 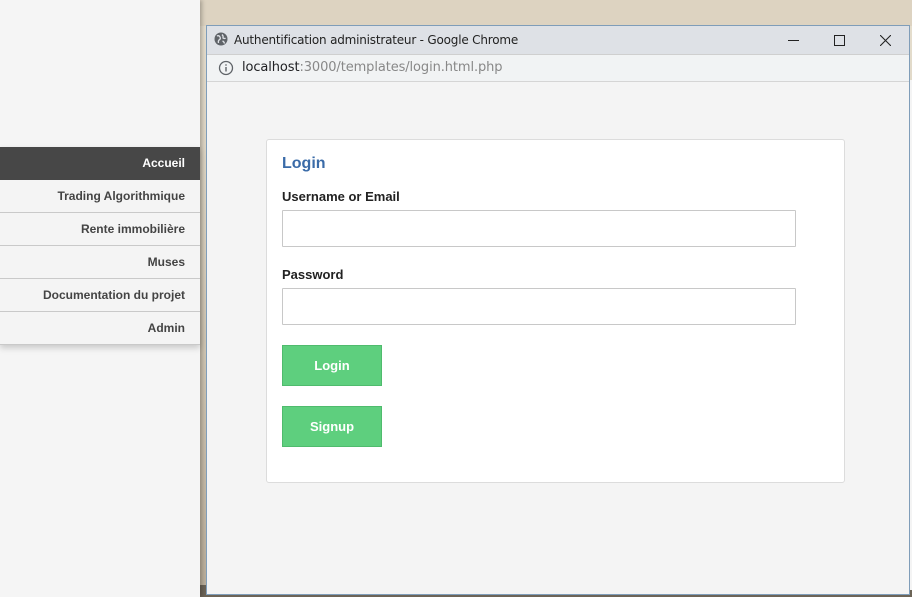 I want to click on maximize-icon, so click(x=839, y=40).